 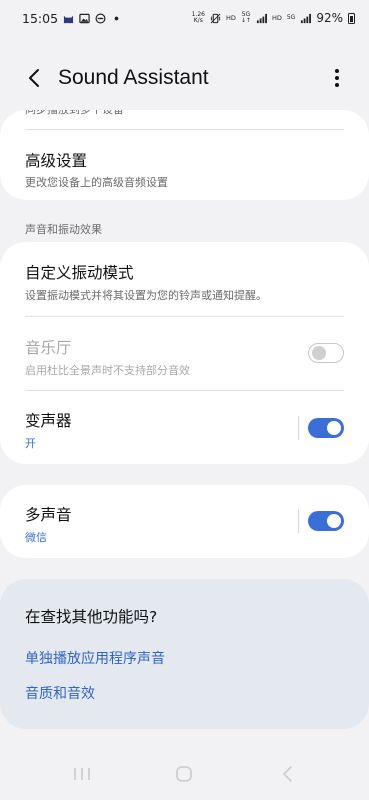 What do you see at coordinates (96, 182) in the screenshot?
I see `advanced-settings-subtitle: 更改您设备上的高级音频设置` at bounding box center [96, 182].